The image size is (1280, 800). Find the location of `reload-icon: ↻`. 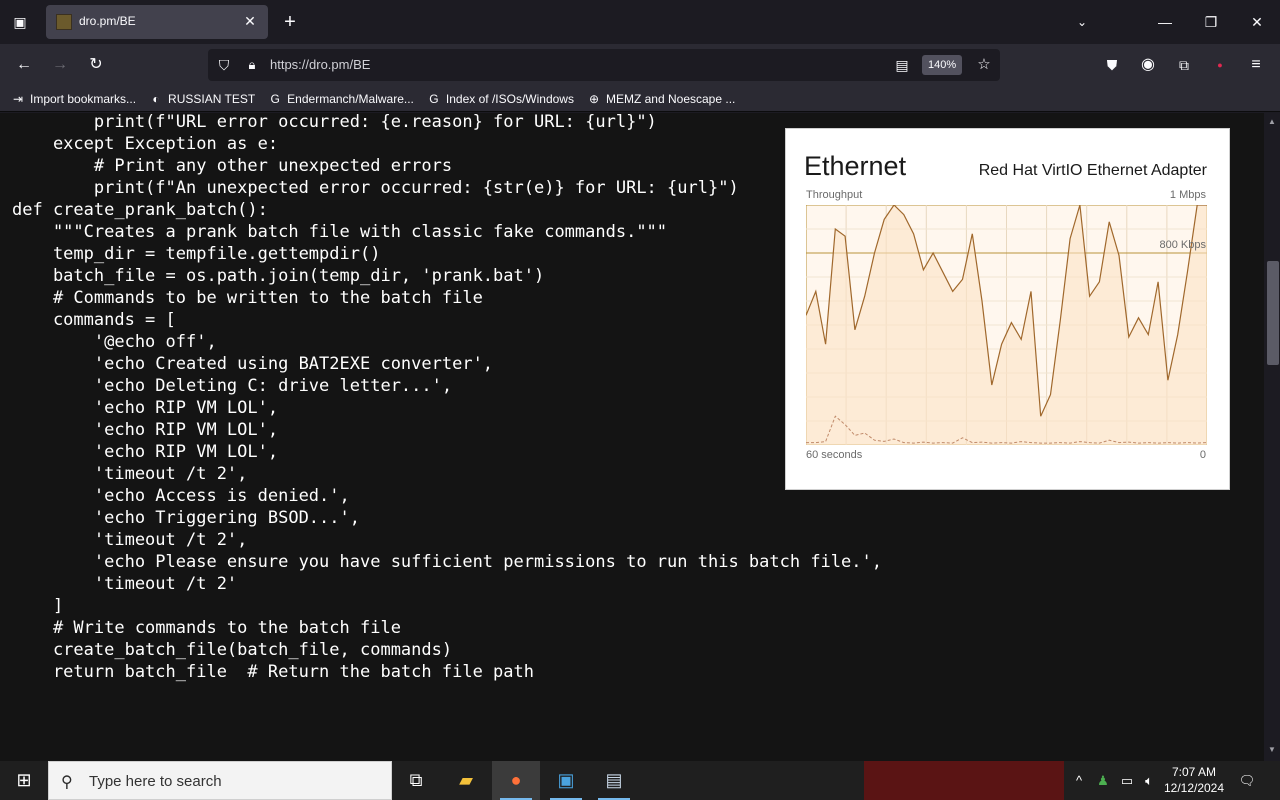

reload-icon: ↻ is located at coordinates (96, 65).